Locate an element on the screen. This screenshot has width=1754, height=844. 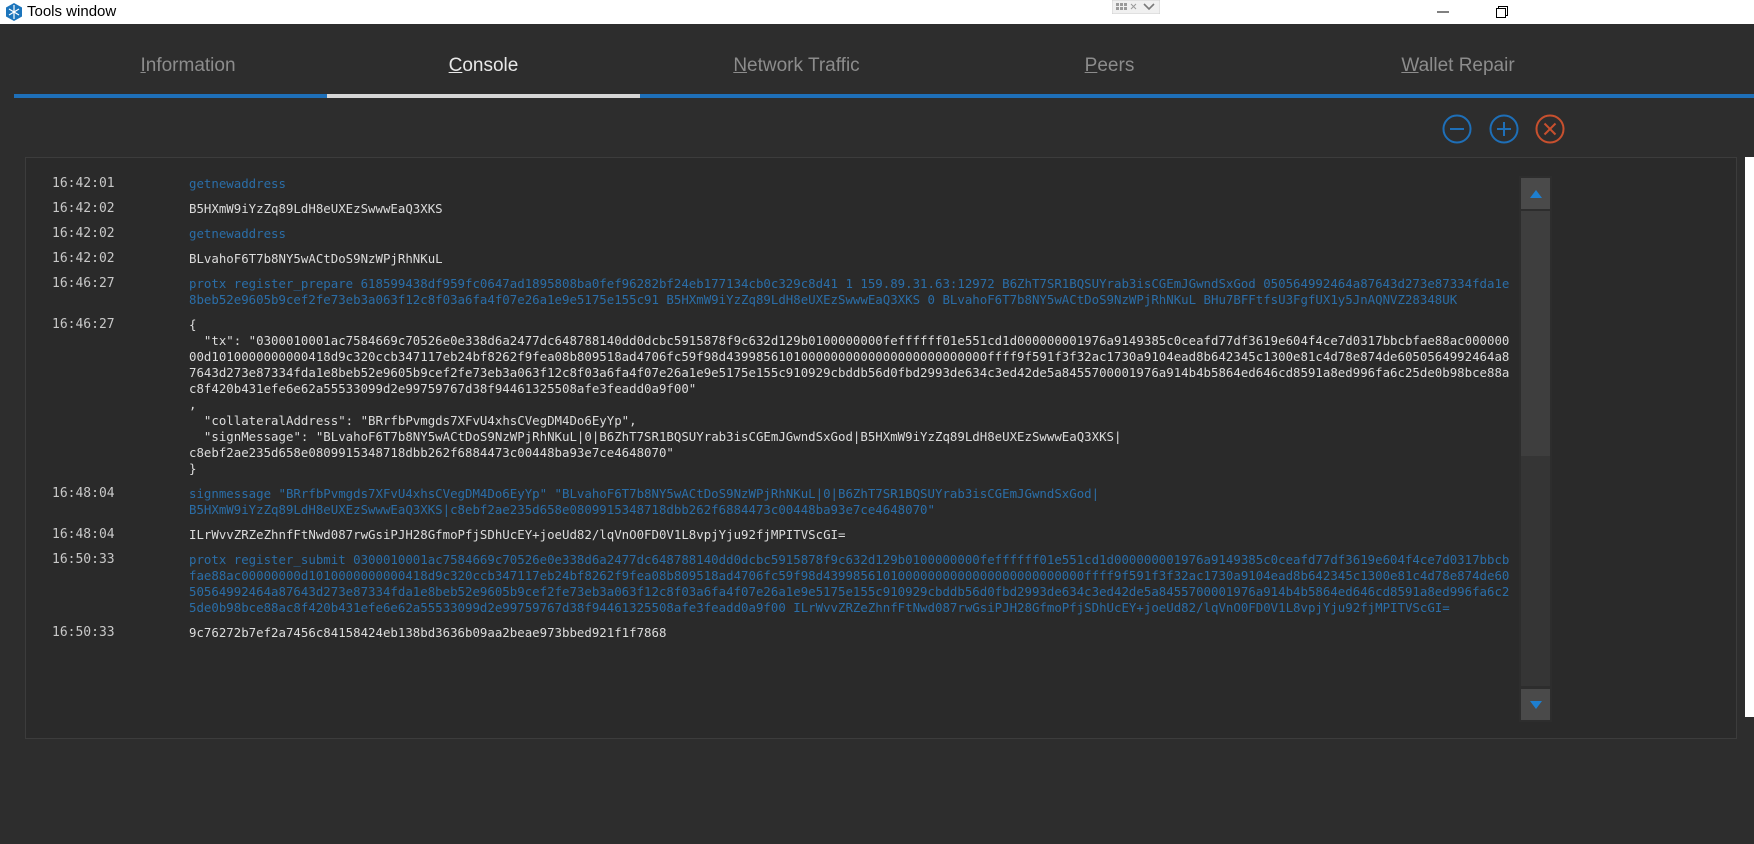
title-bar: Tools window is located at coordinates (877, 12).